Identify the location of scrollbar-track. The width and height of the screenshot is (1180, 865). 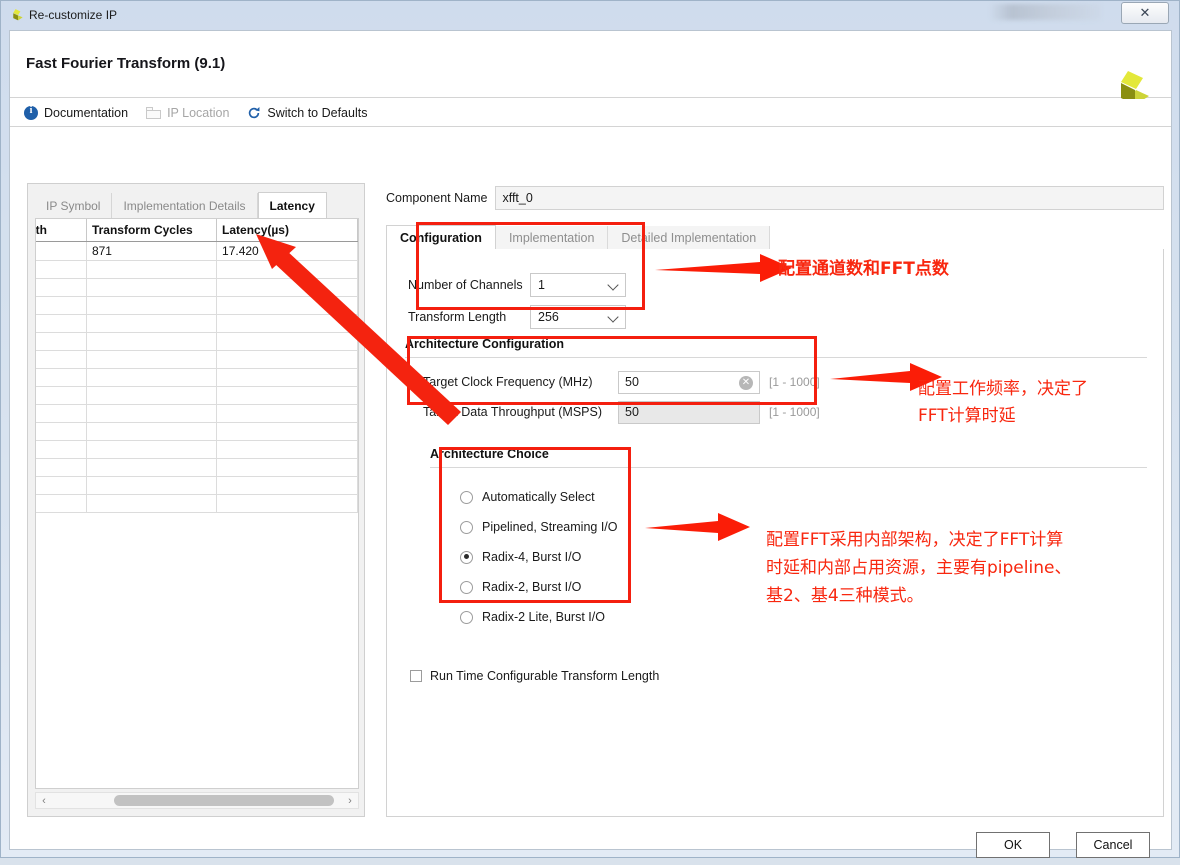
(197, 800).